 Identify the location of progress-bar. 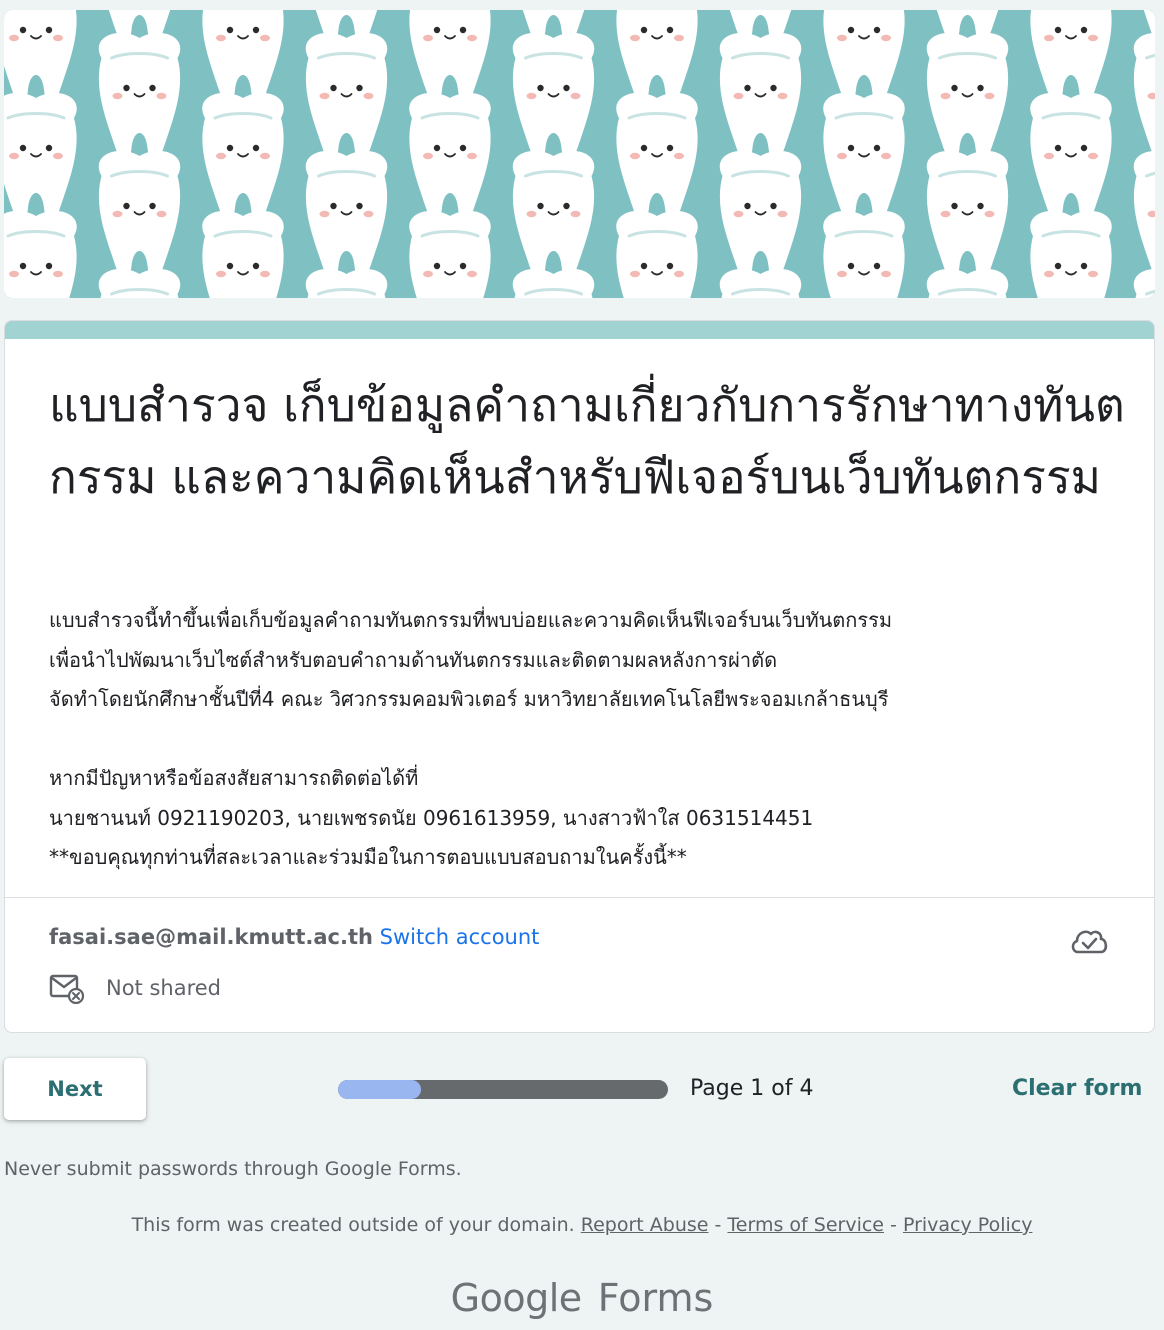
(503, 1089).